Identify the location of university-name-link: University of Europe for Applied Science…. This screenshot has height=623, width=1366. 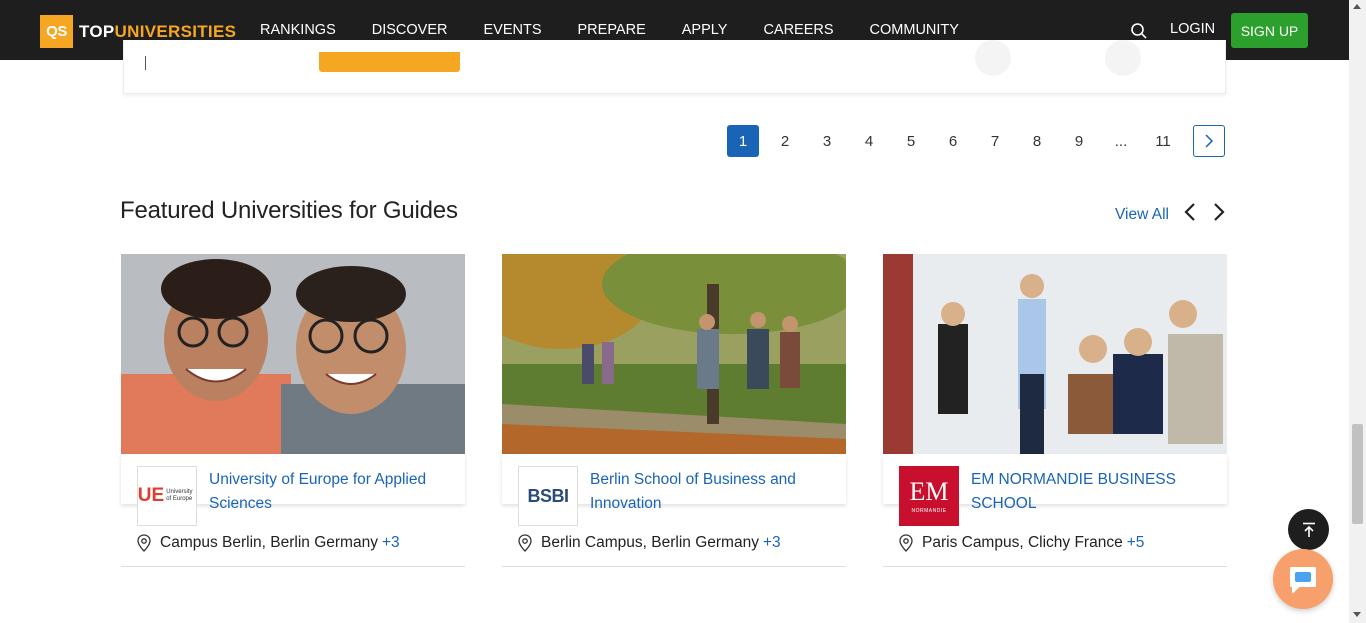
(329, 492).